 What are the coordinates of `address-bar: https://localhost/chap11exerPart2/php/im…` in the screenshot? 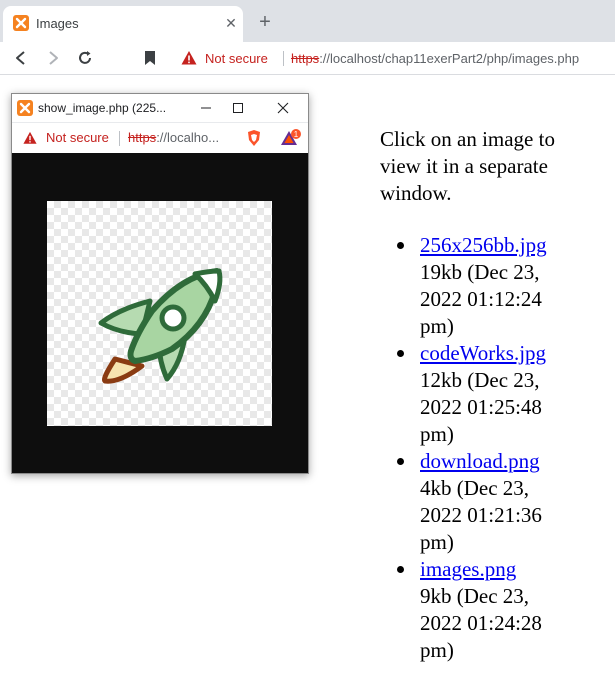 It's located at (435, 58).